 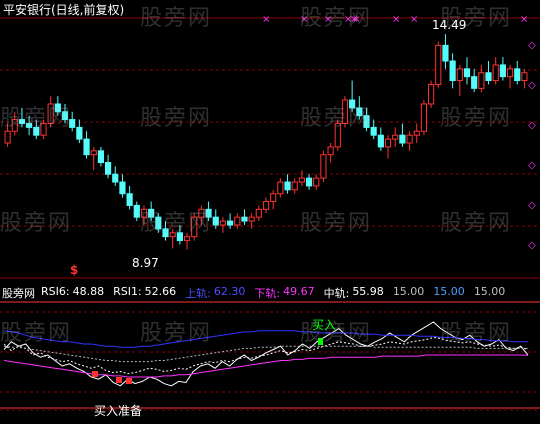 I want to click on legend-rsi1-value: 52.66, so click(x=160, y=291).